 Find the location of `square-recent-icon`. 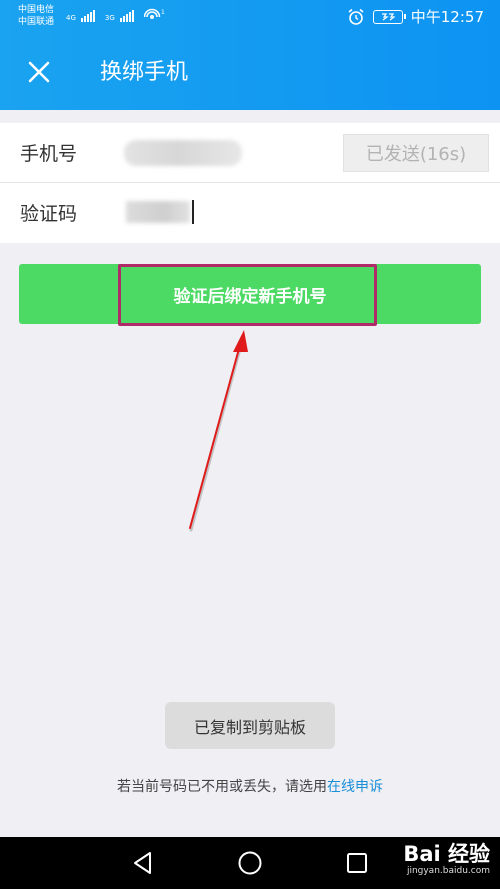

square-recent-icon is located at coordinates (357, 863).